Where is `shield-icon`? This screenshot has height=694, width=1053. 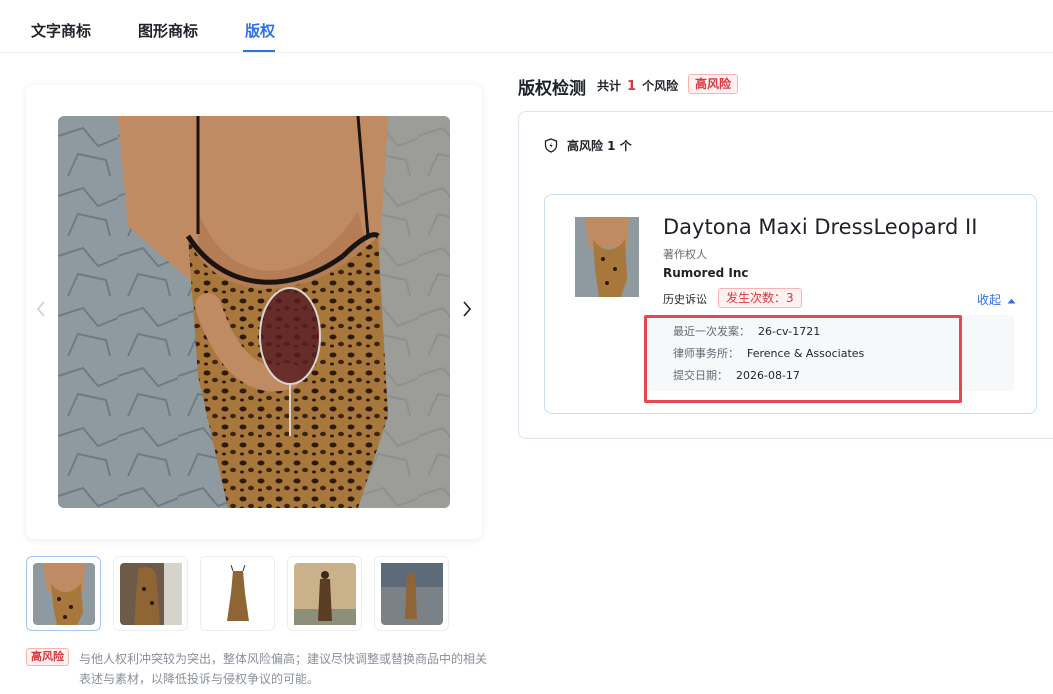
shield-icon is located at coordinates (551, 145).